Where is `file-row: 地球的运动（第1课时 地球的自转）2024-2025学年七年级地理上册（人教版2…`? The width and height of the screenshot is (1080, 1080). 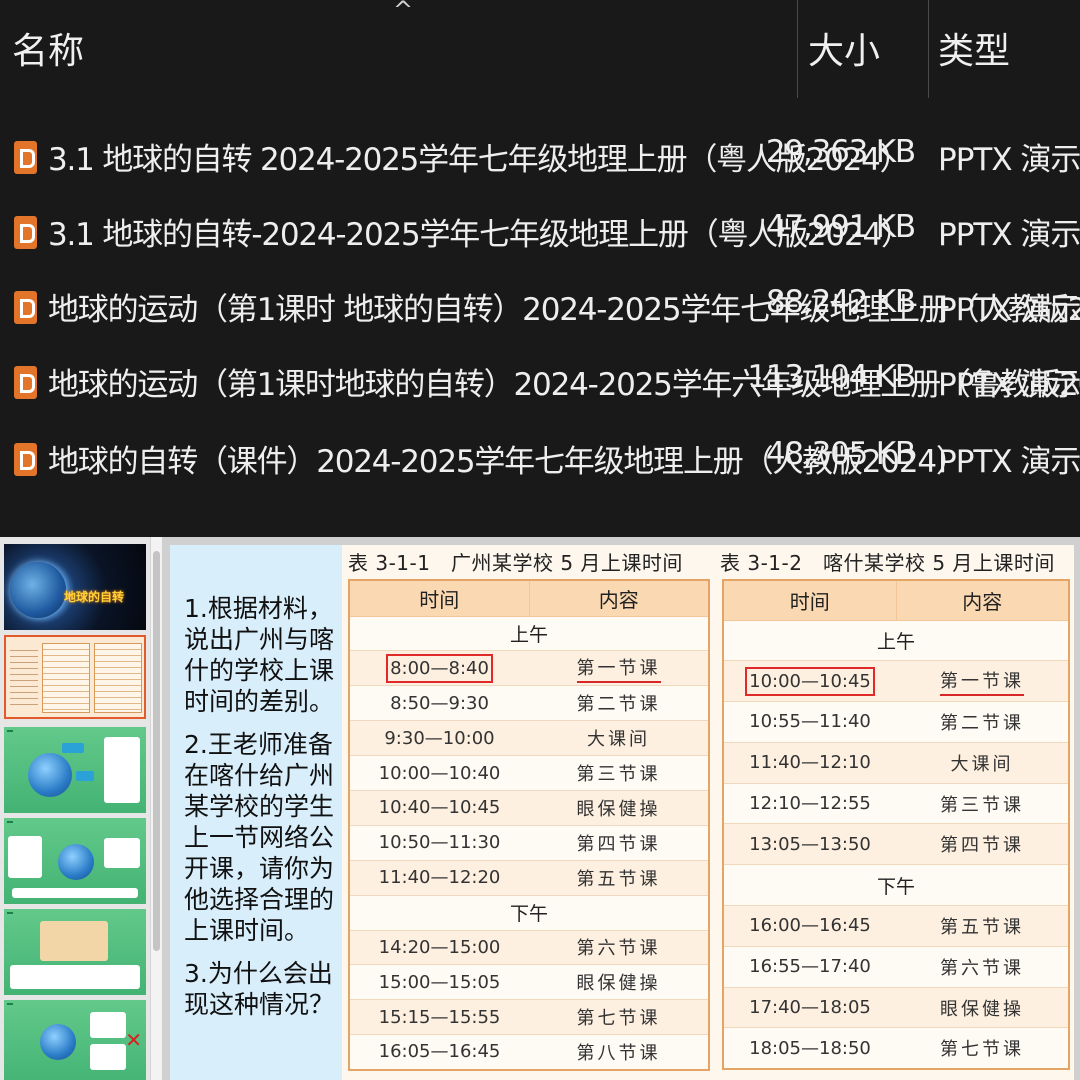 file-row: 地球的运动（第1课时 地球的自转）2024-2025学年七年级地理上册（人教版2… is located at coordinates (540, 308).